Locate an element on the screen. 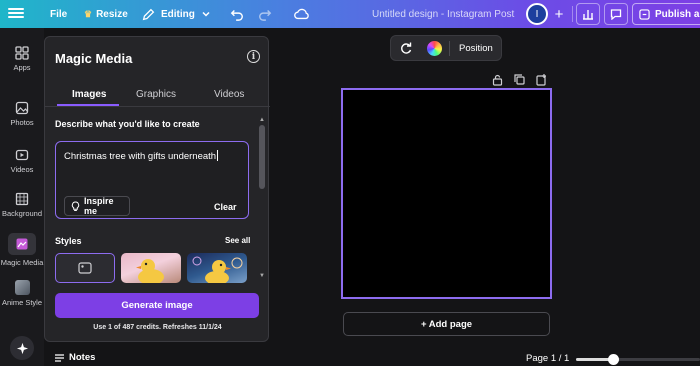 The width and height of the screenshot is (700, 366). comment-icon is located at coordinates (616, 14).